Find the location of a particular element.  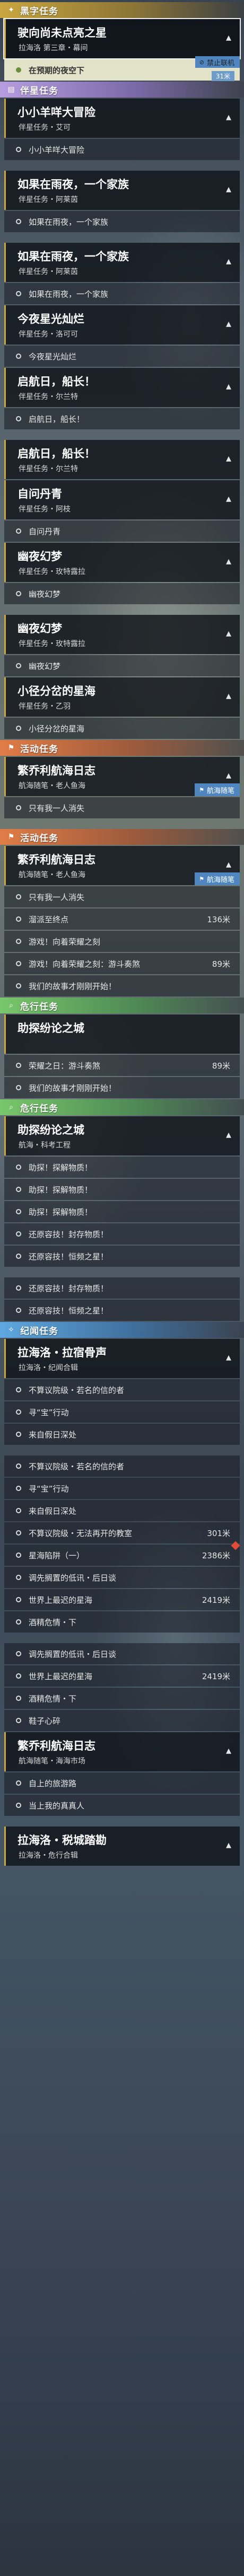

objective-distance: 2419米 is located at coordinates (216, 1676).